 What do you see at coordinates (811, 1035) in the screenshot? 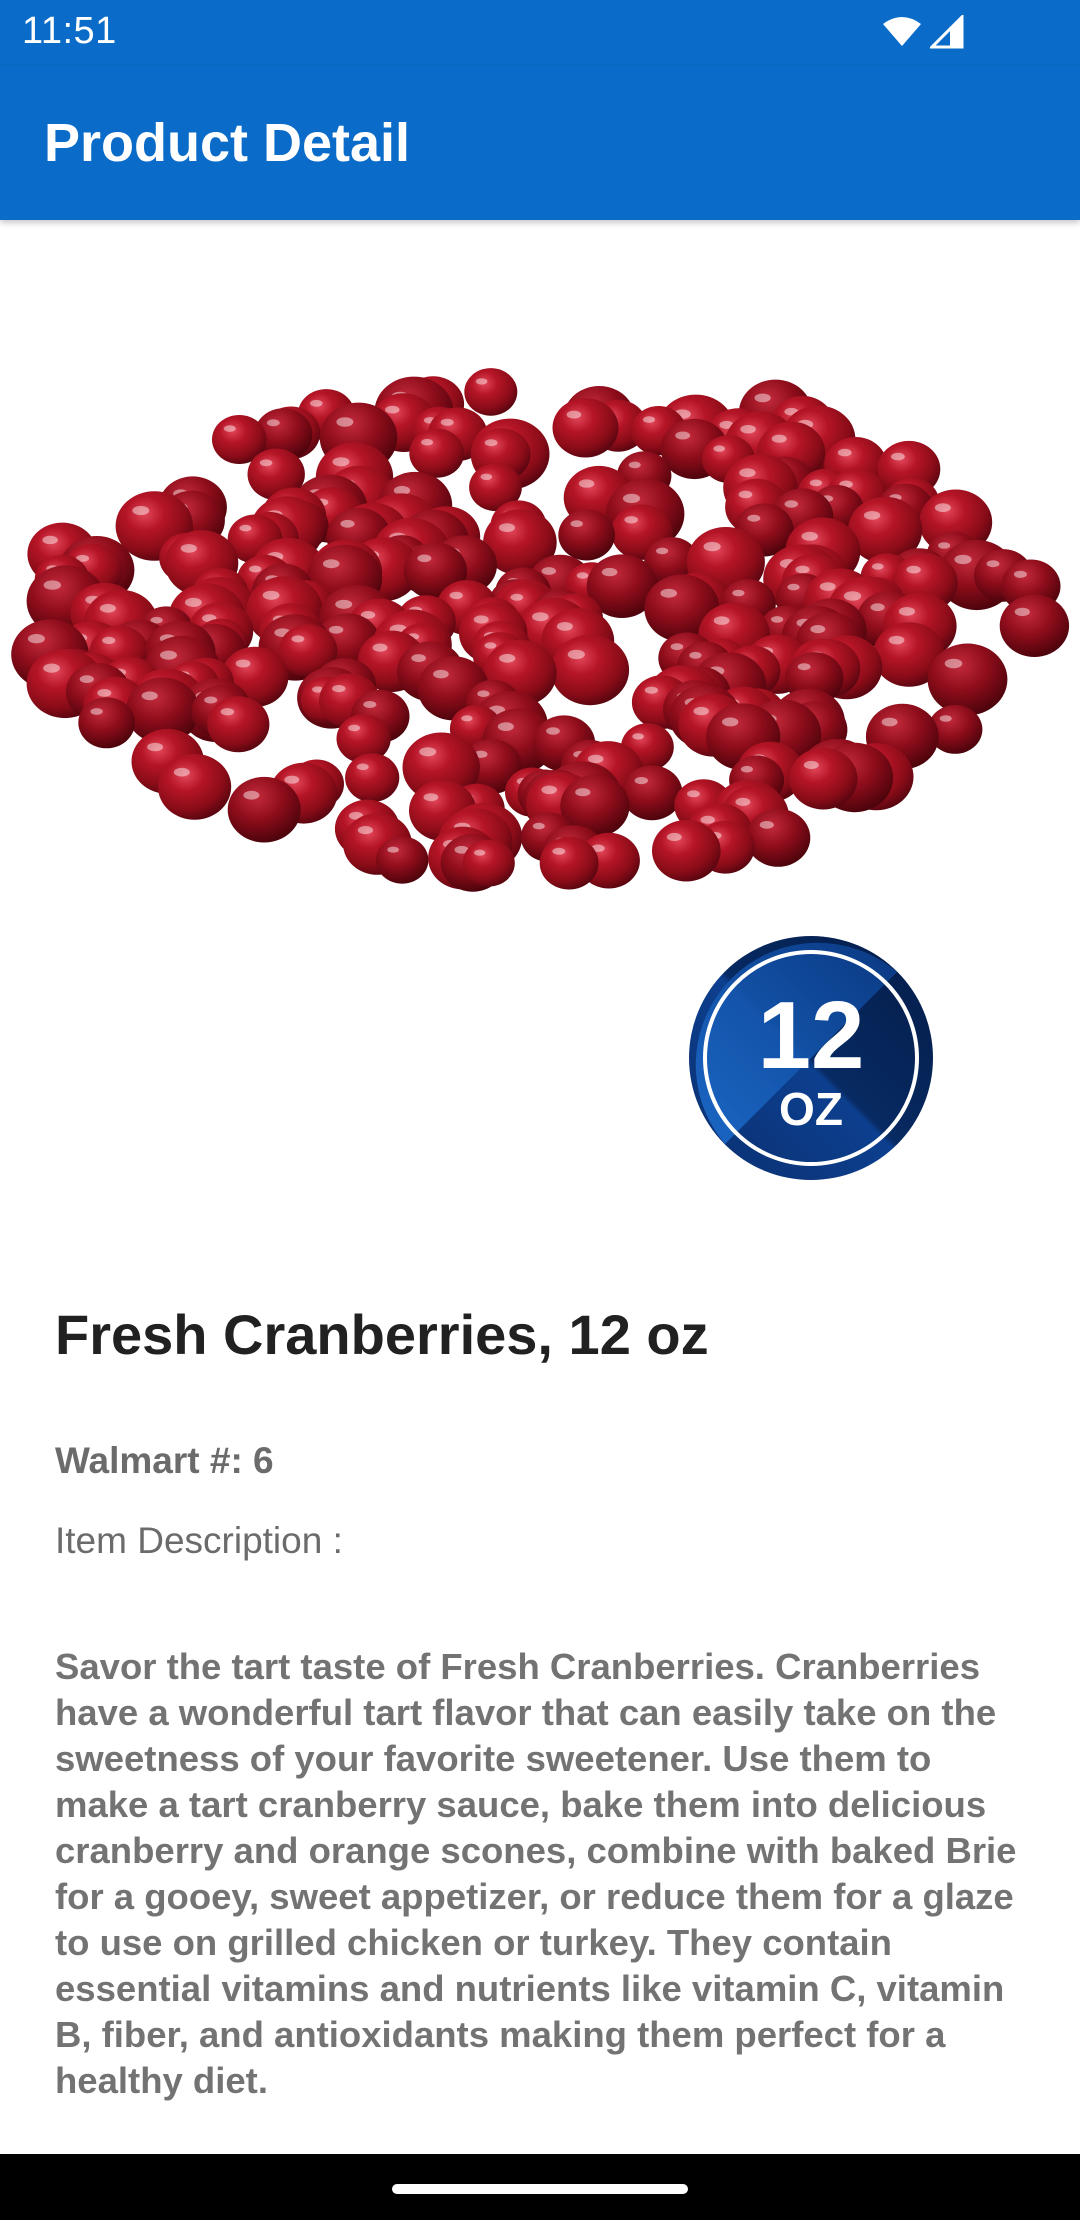
I see `size-badge-number: 12` at bounding box center [811, 1035].